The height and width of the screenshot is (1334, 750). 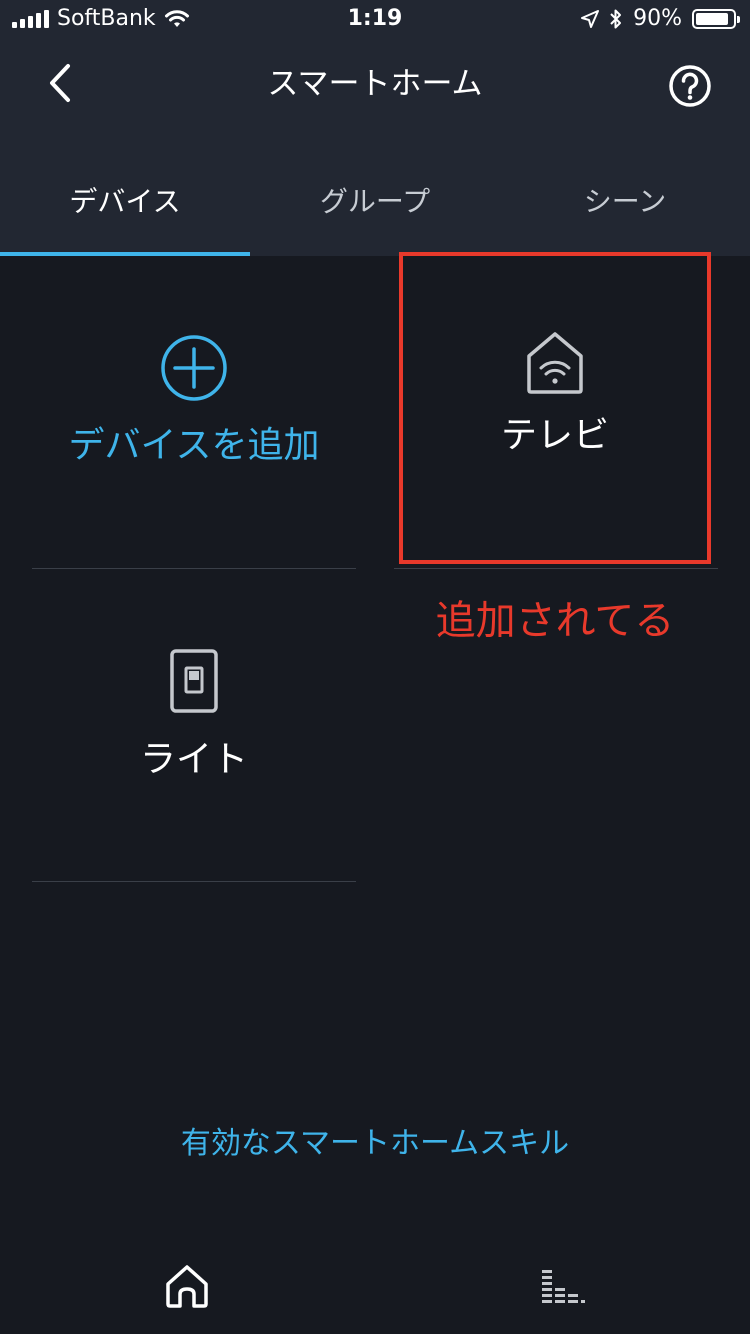 I want to click on help-icon, so click(x=690, y=86).